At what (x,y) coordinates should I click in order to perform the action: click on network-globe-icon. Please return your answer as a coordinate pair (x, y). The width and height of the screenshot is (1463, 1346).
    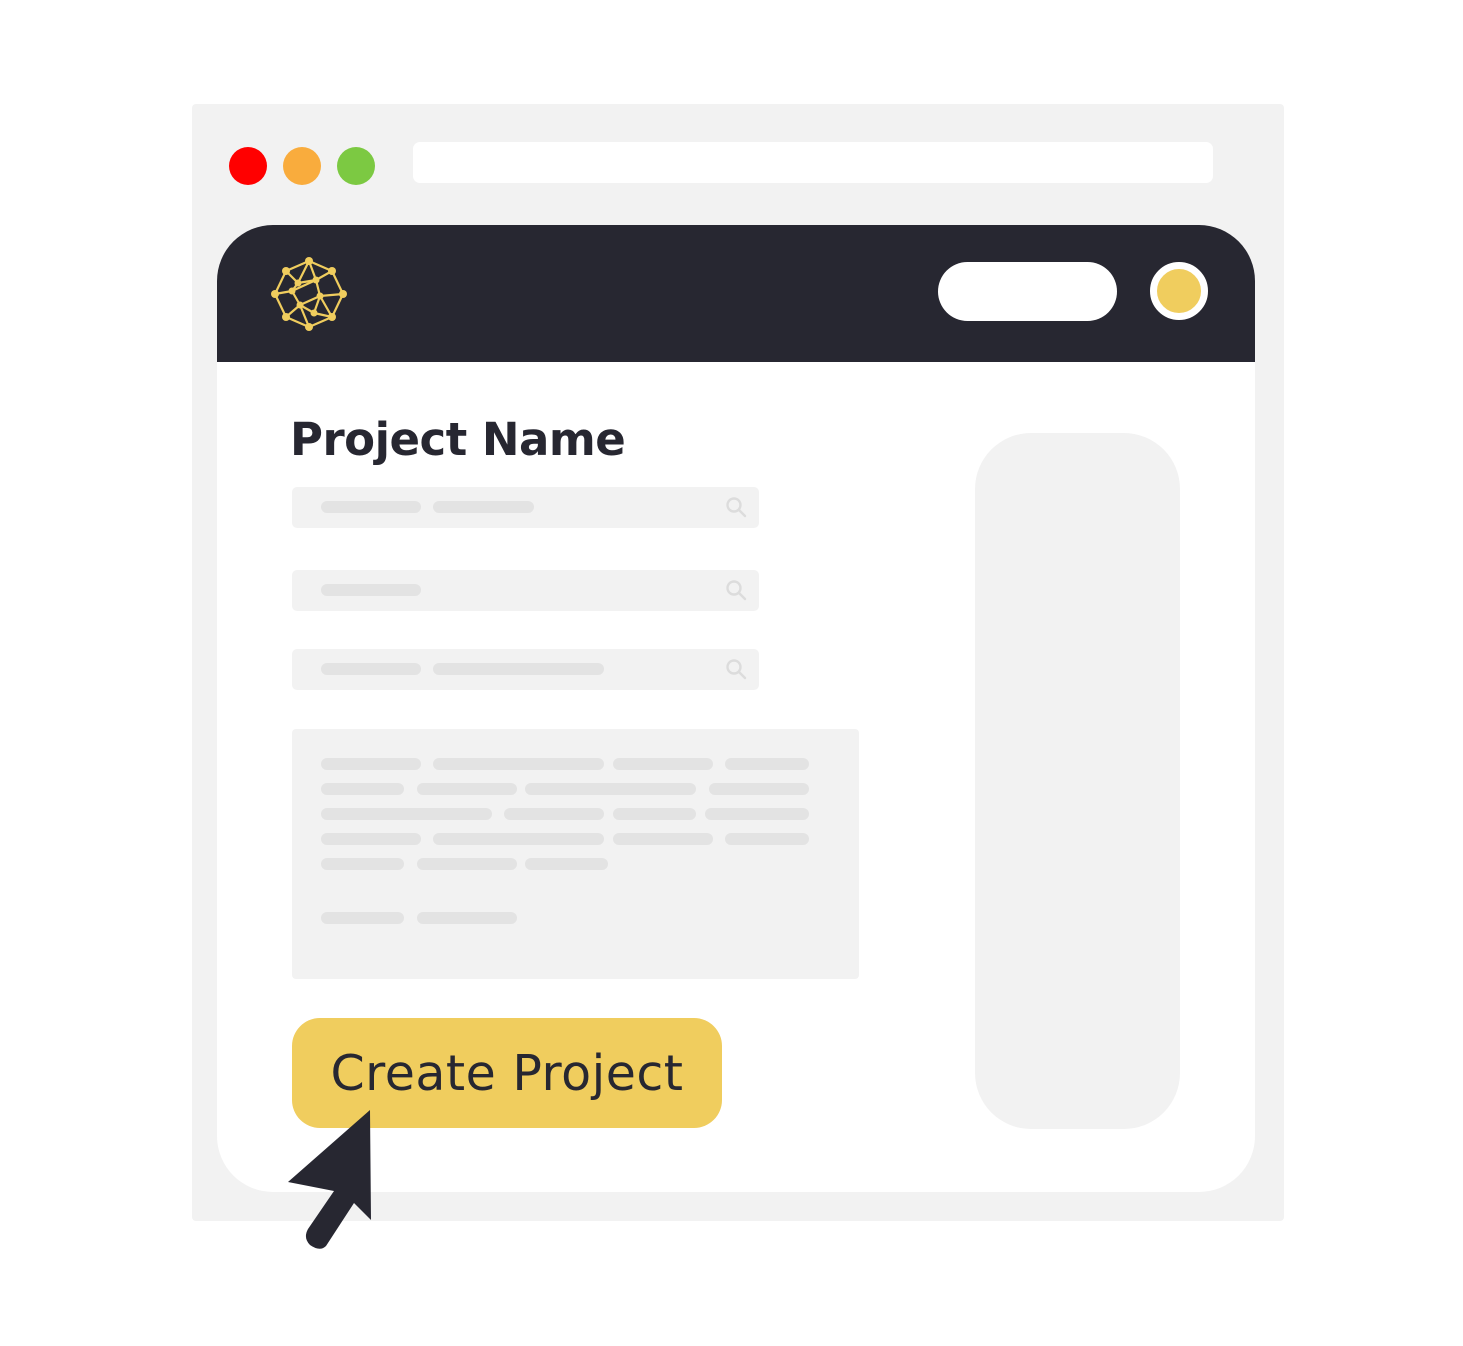
    Looking at the image, I should click on (309, 294).